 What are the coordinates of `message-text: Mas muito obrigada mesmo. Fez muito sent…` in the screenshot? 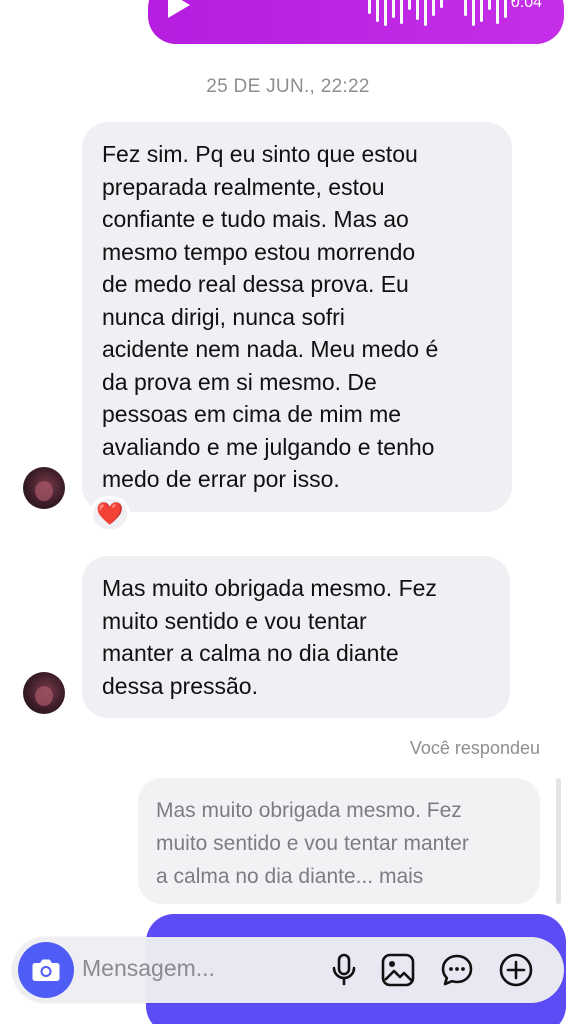 It's located at (269, 637).